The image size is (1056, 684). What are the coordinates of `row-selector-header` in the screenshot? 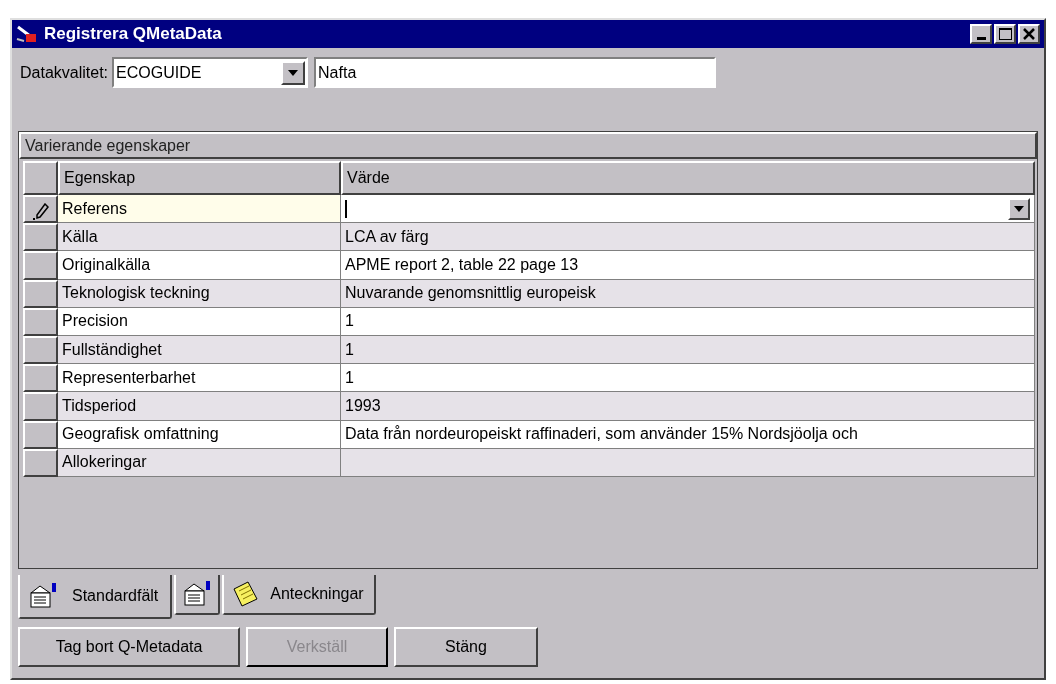 It's located at (40, 178).